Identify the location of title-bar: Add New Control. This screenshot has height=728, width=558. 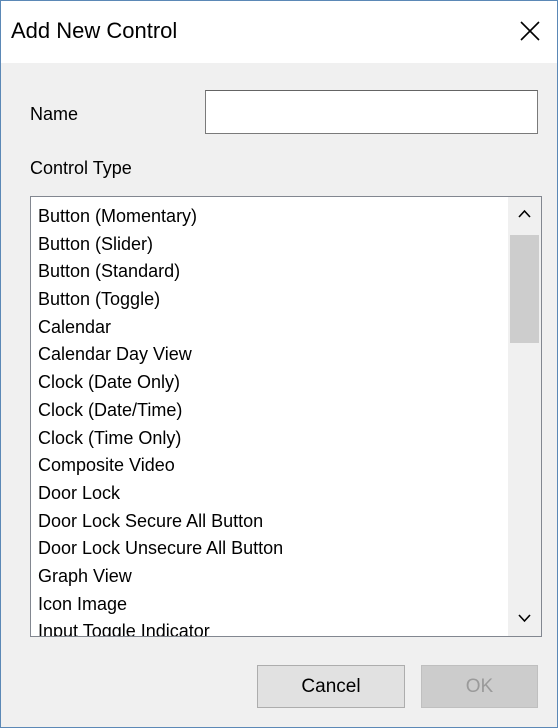
(279, 32).